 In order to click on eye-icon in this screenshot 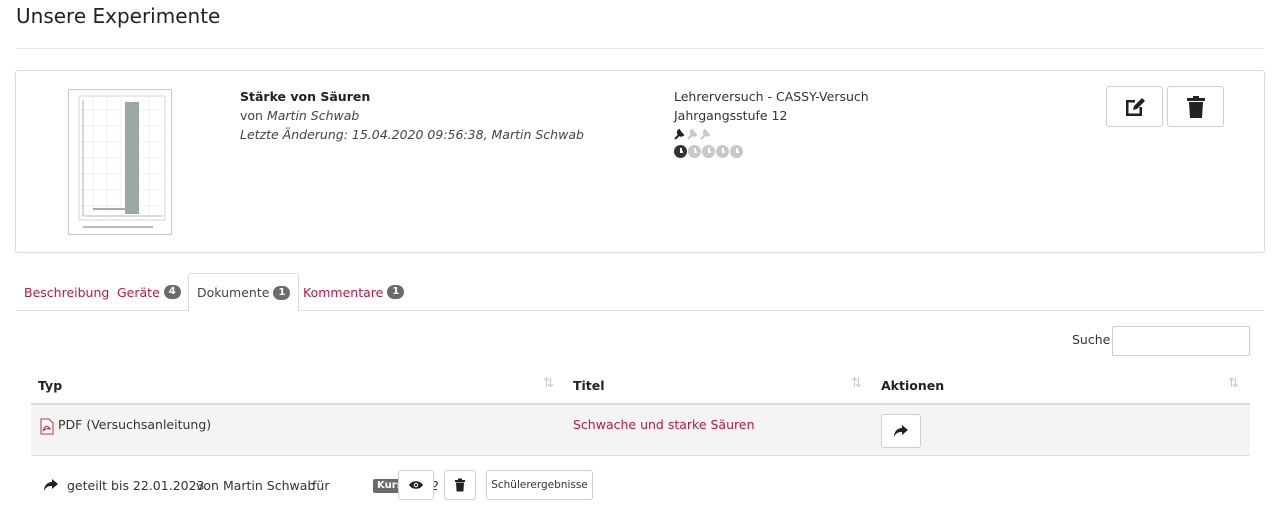, I will do `click(416, 485)`.